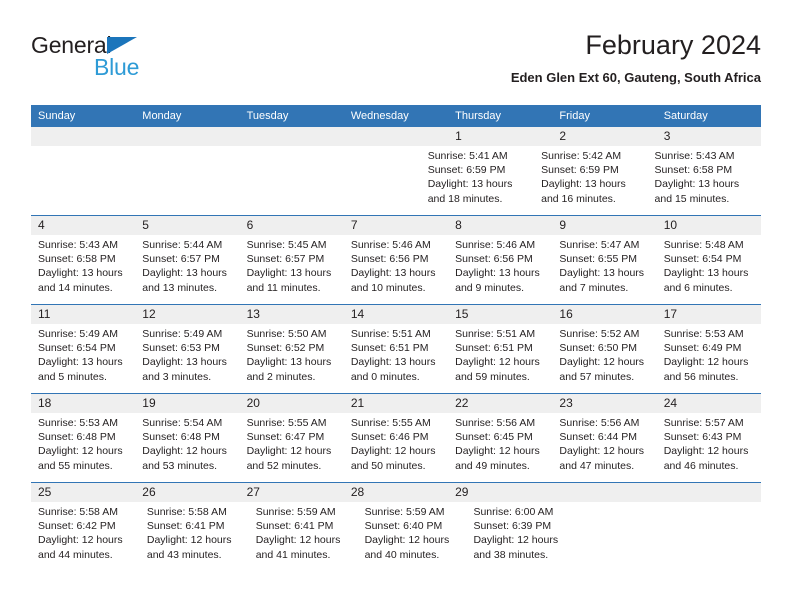 The width and height of the screenshot is (792, 612). What do you see at coordinates (292, 403) in the screenshot?
I see `day-number: 20` at bounding box center [292, 403].